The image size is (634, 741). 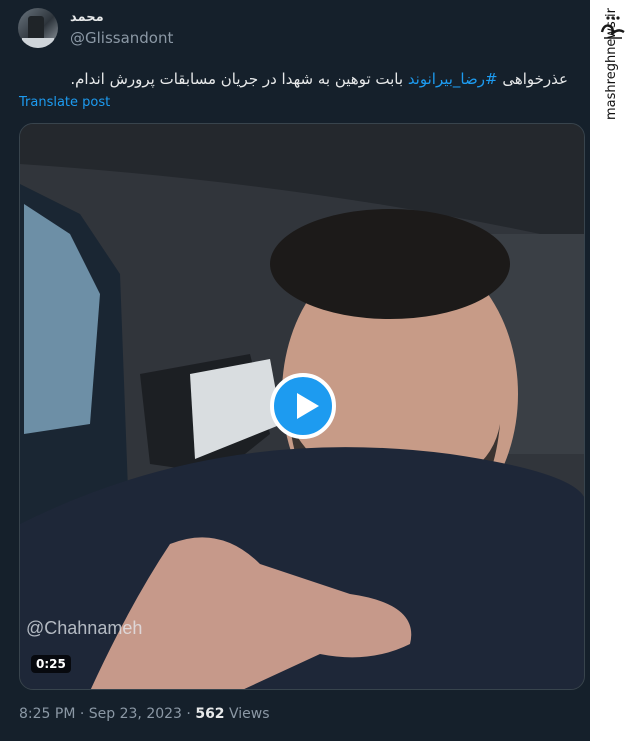 I want to click on author-display-name: محمد, so click(x=87, y=17).